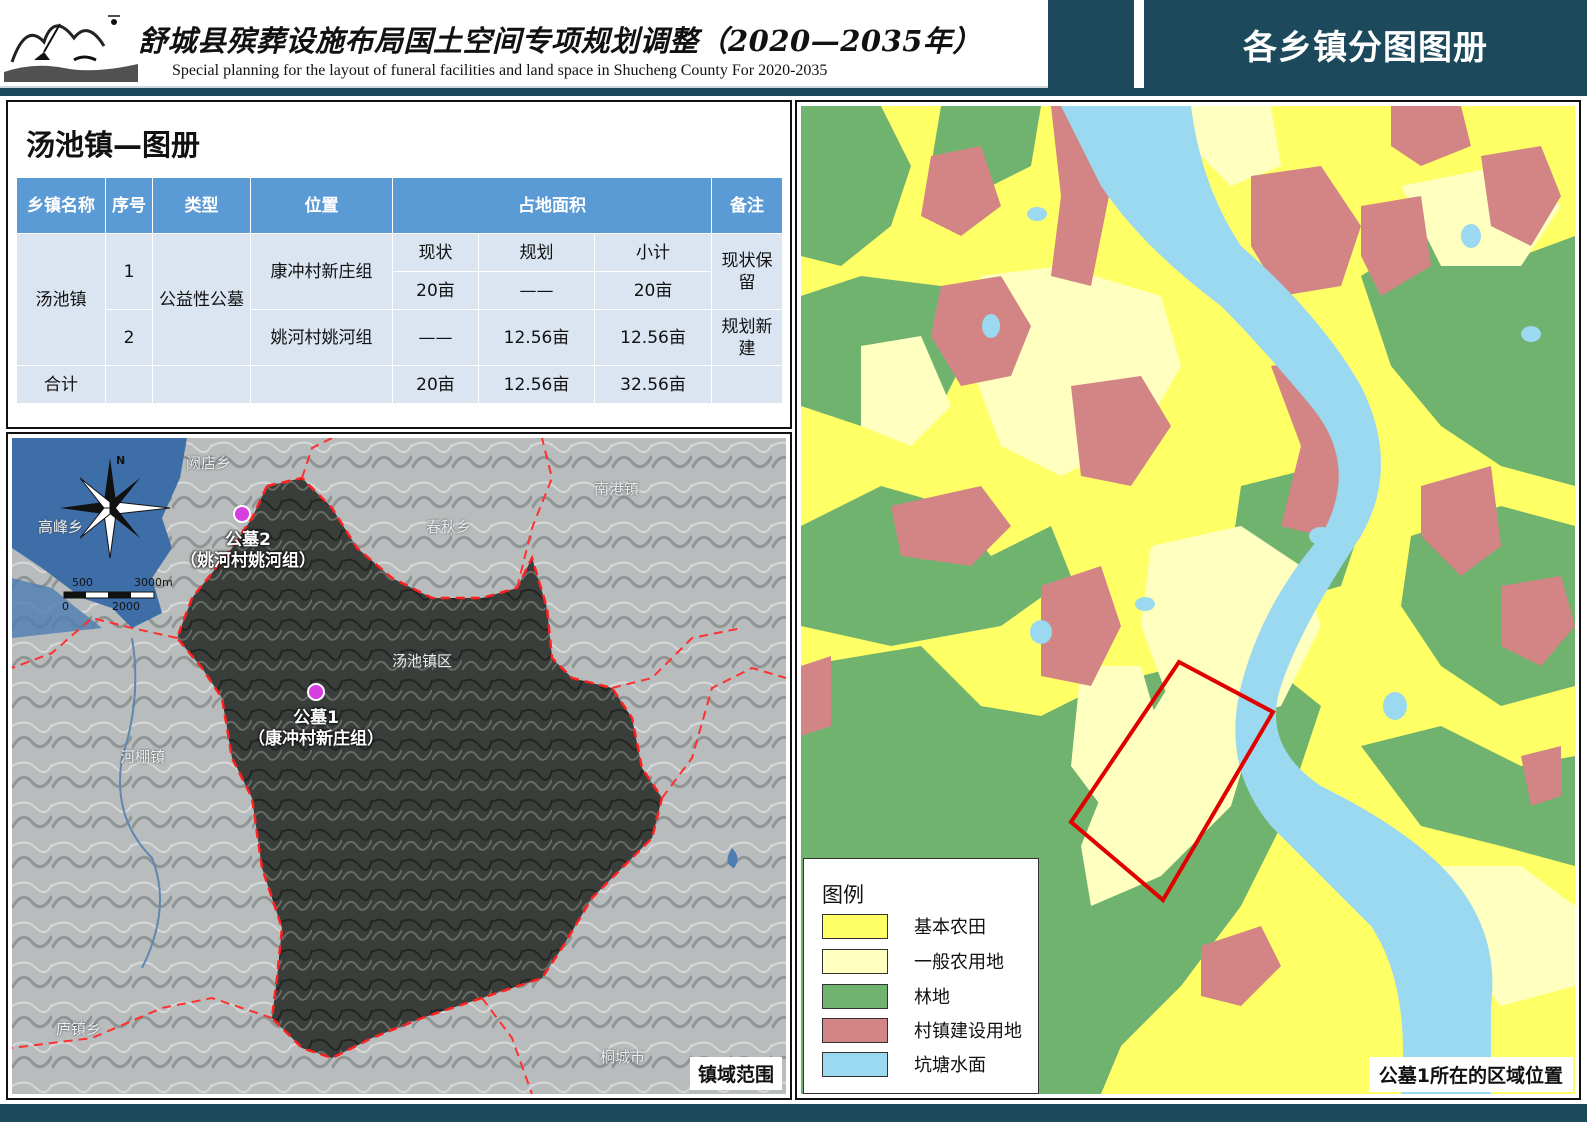  Describe the element at coordinates (904, 926) in the screenshot. I see `legend-item: 基本农田` at that location.